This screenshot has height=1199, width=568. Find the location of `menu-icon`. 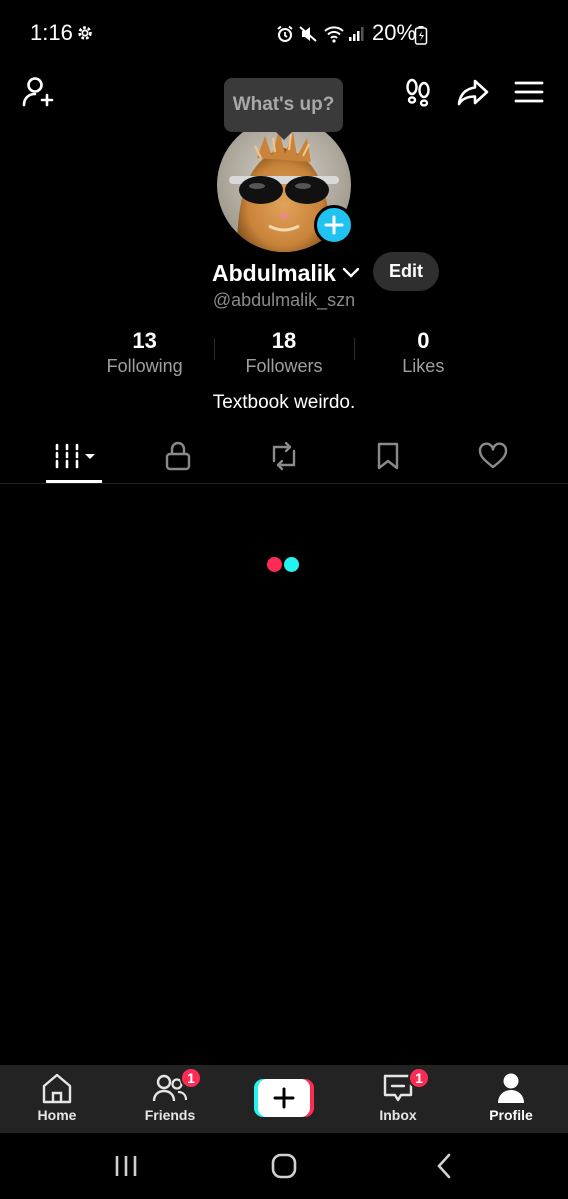

menu-icon is located at coordinates (529, 92).